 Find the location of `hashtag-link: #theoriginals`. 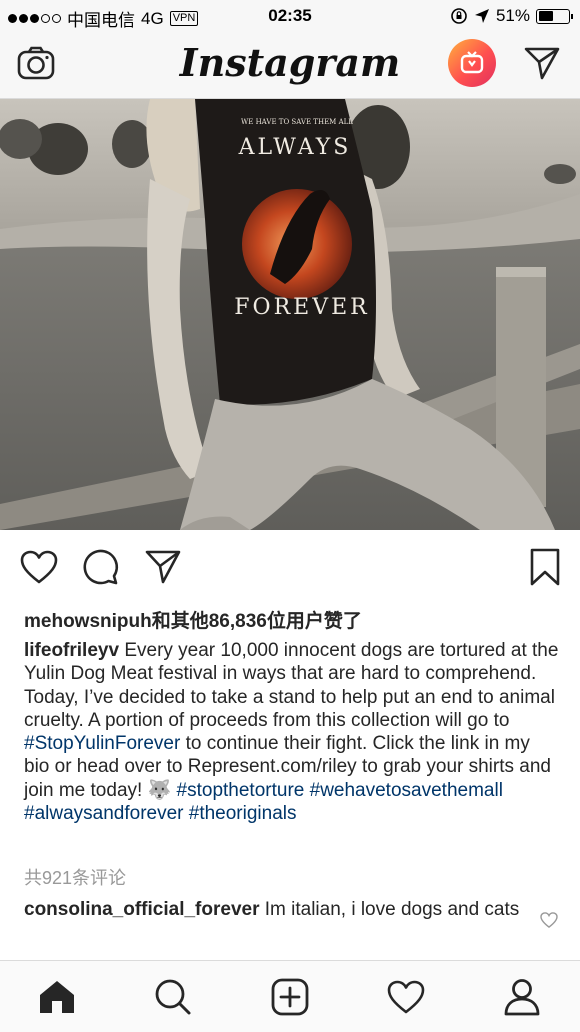

hashtag-link: #theoriginals is located at coordinates (243, 813).